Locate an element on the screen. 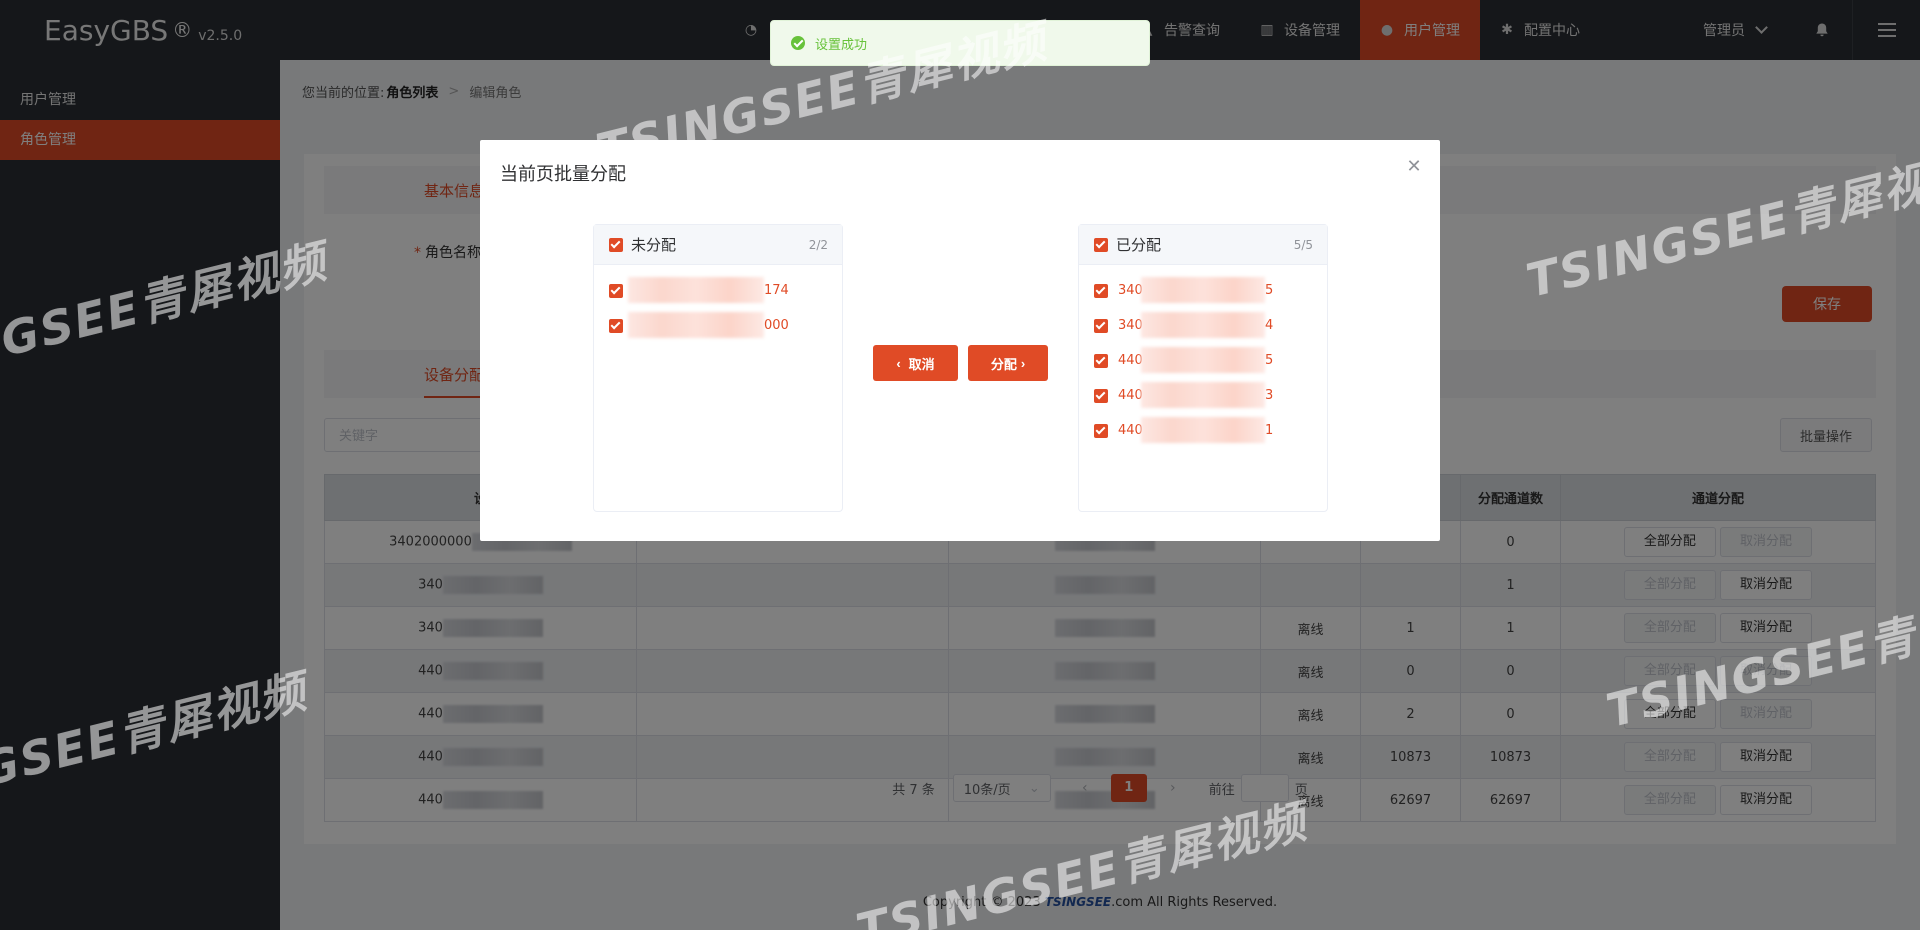  unassigned-count: 2/2 is located at coordinates (818, 244).